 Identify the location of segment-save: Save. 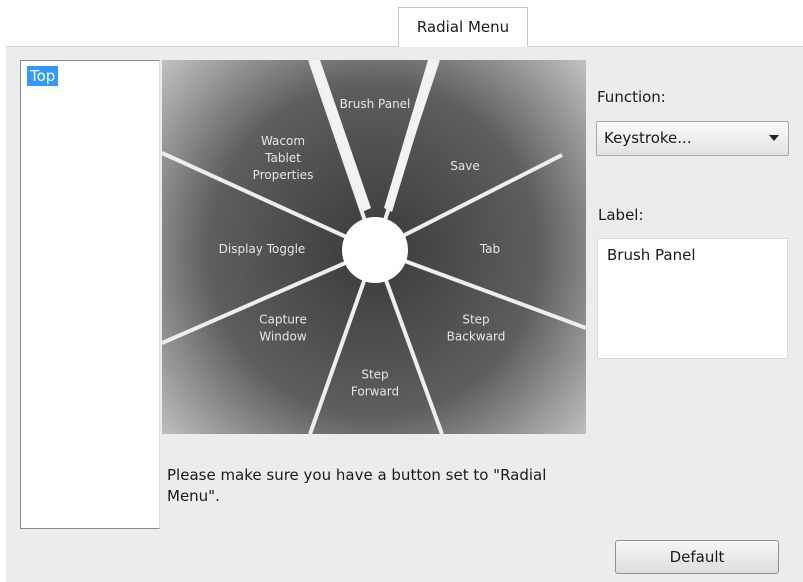
(464, 166).